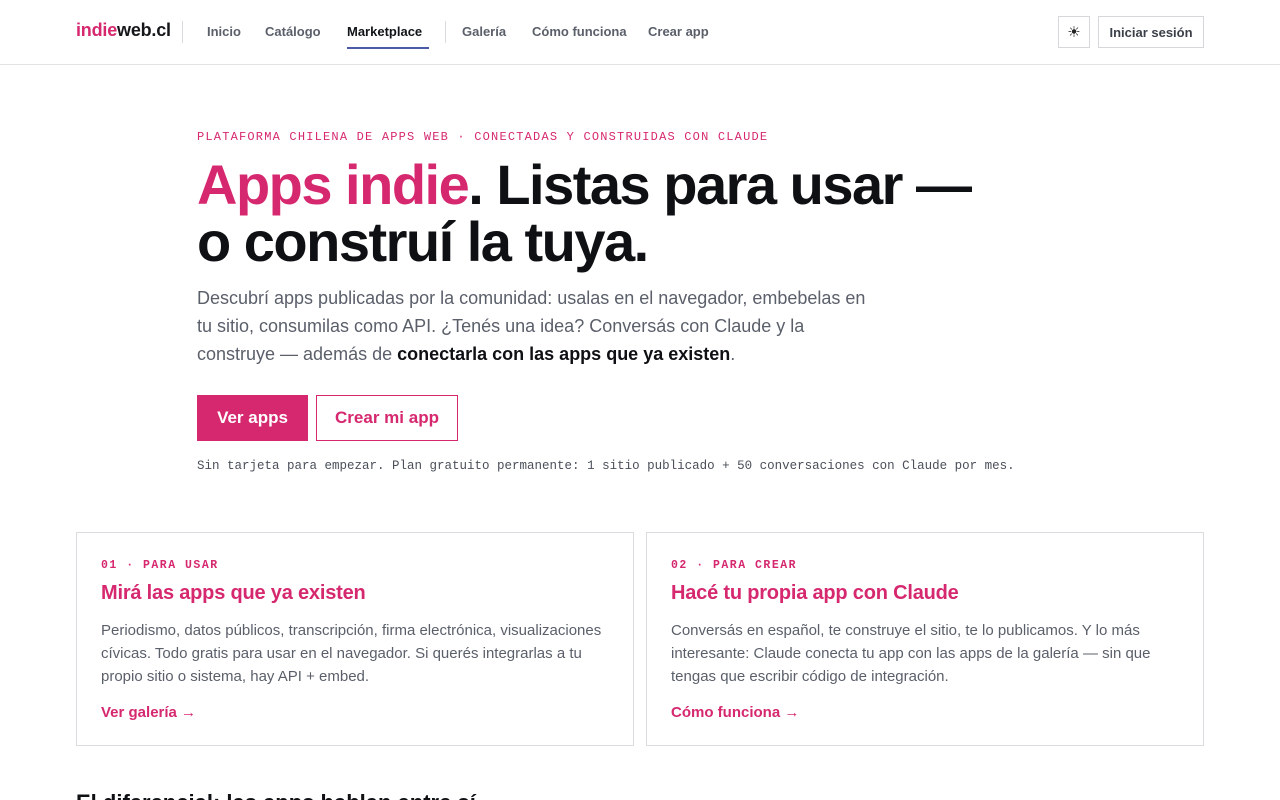  I want to click on hero-title-highlight: Apps indie, so click(333, 184).